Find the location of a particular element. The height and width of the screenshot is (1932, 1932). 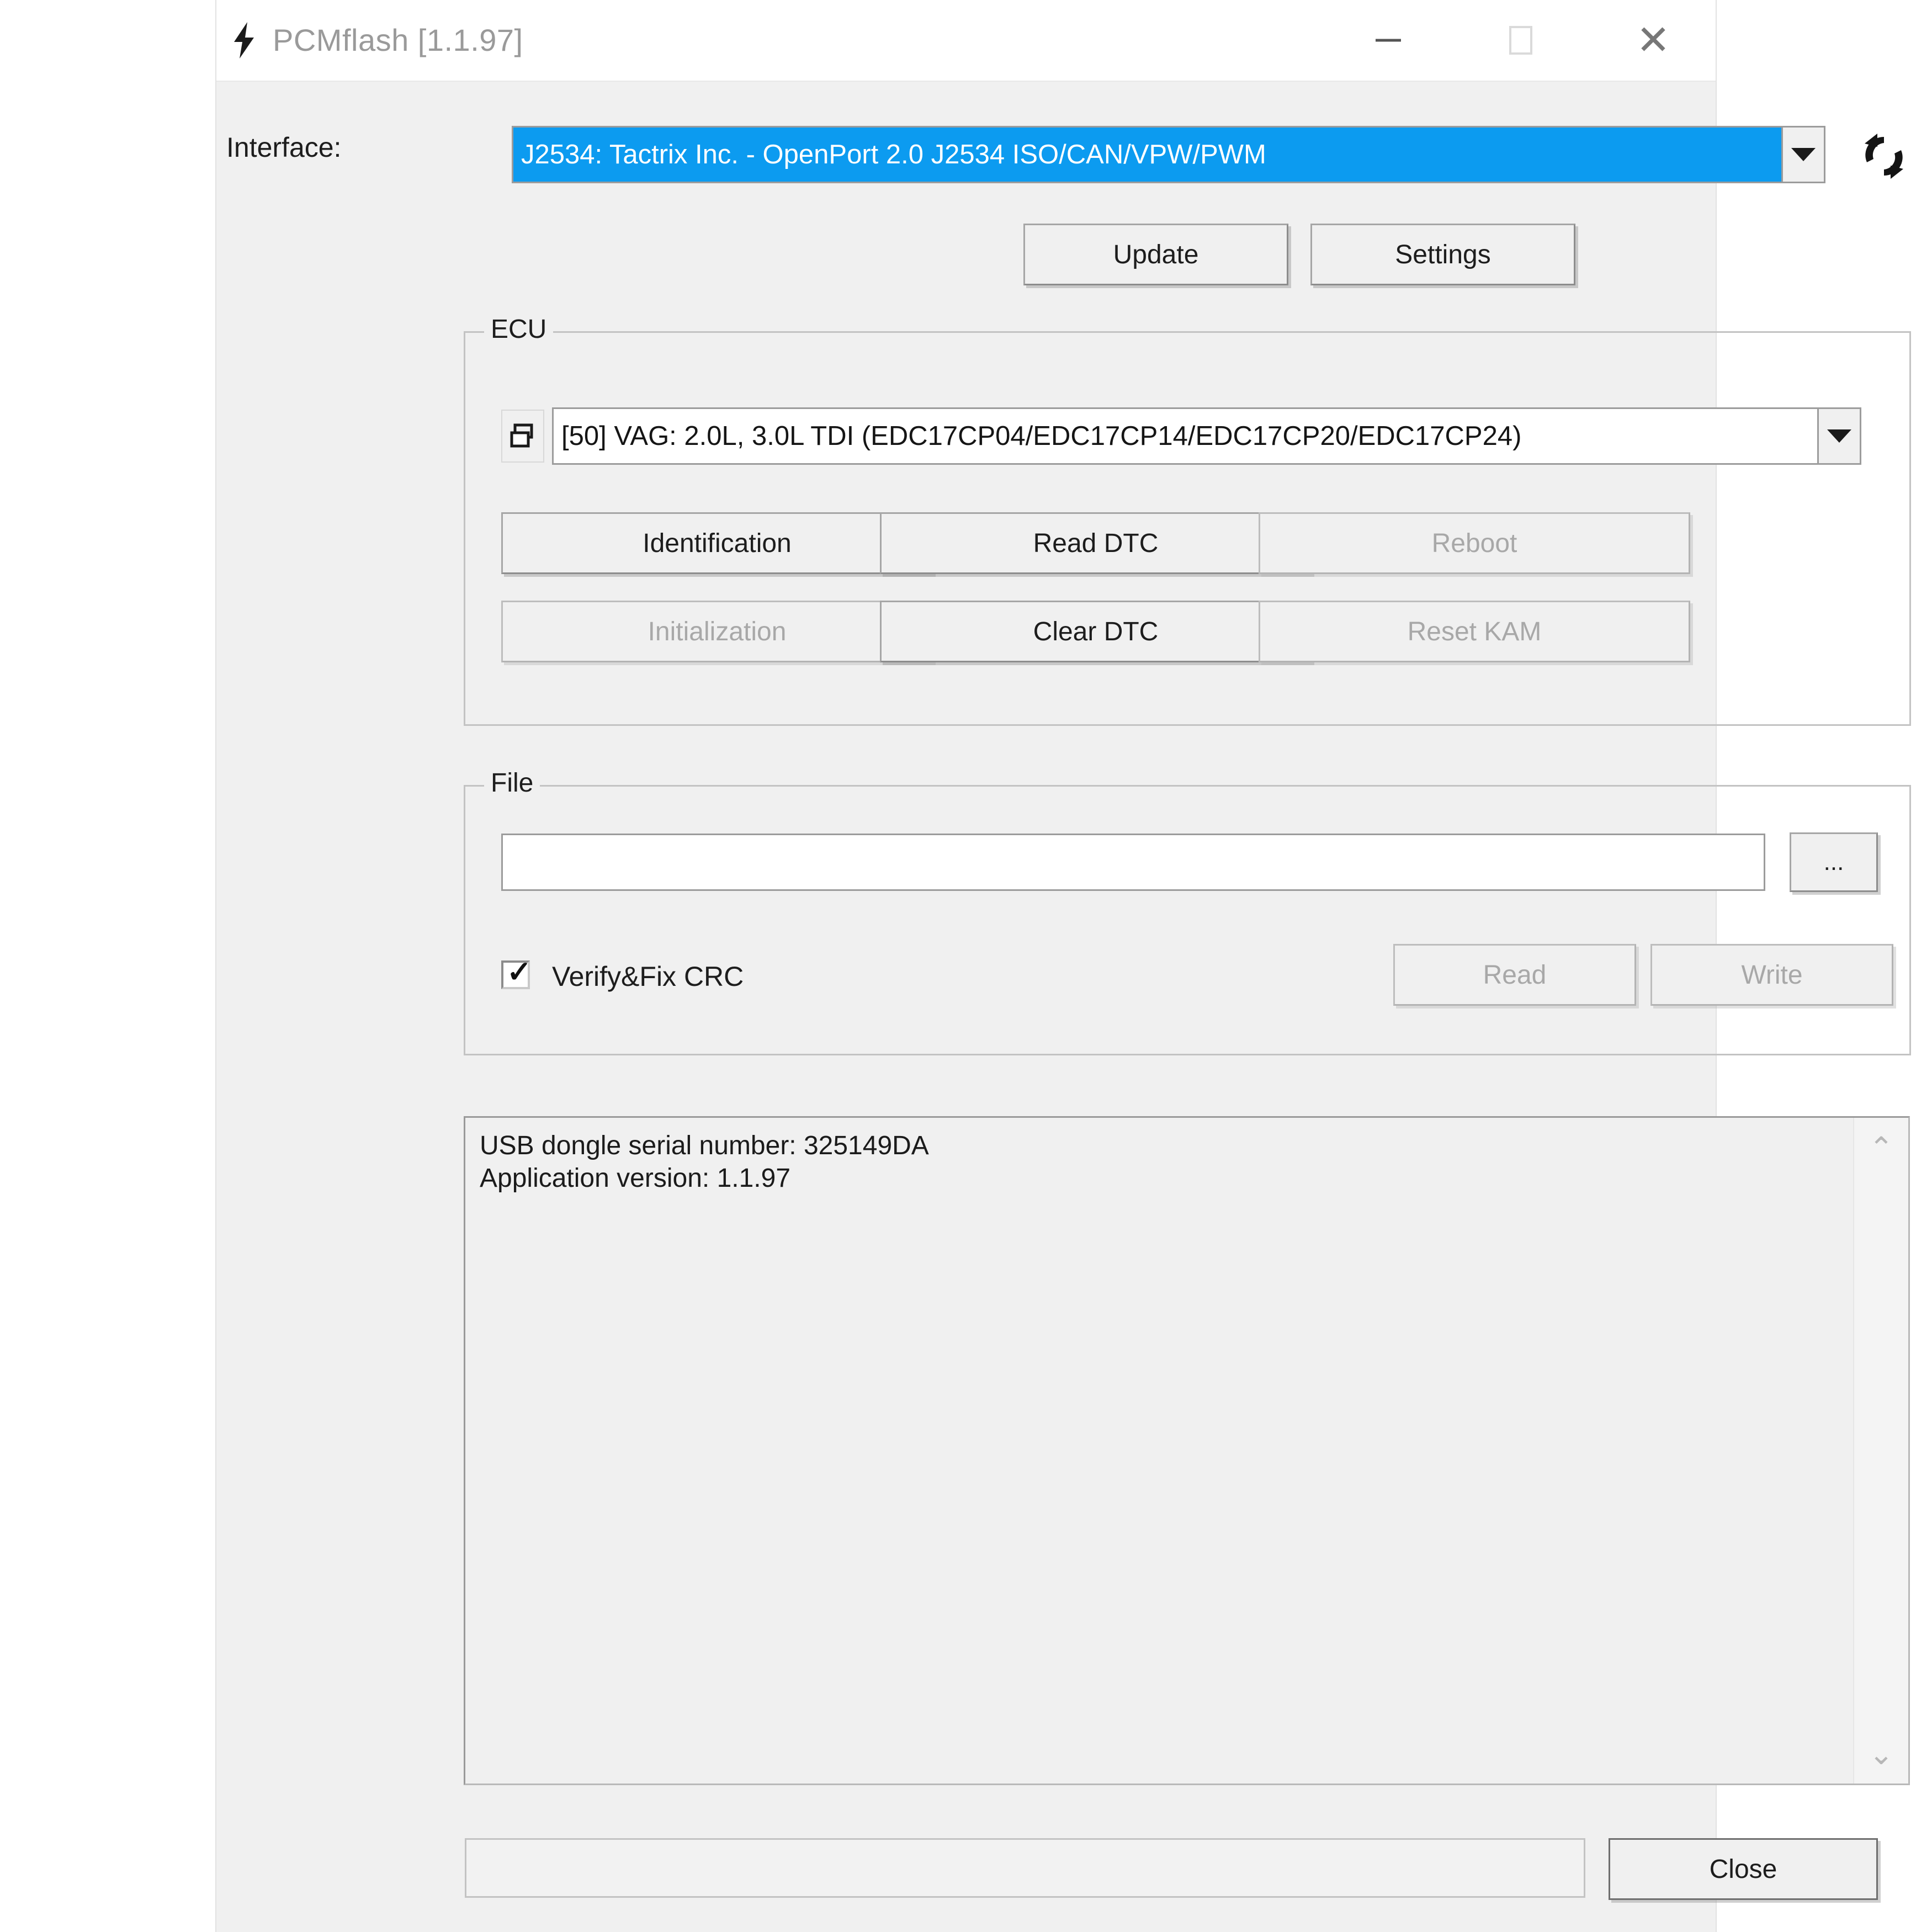

maximize-icon is located at coordinates (1521, 41).